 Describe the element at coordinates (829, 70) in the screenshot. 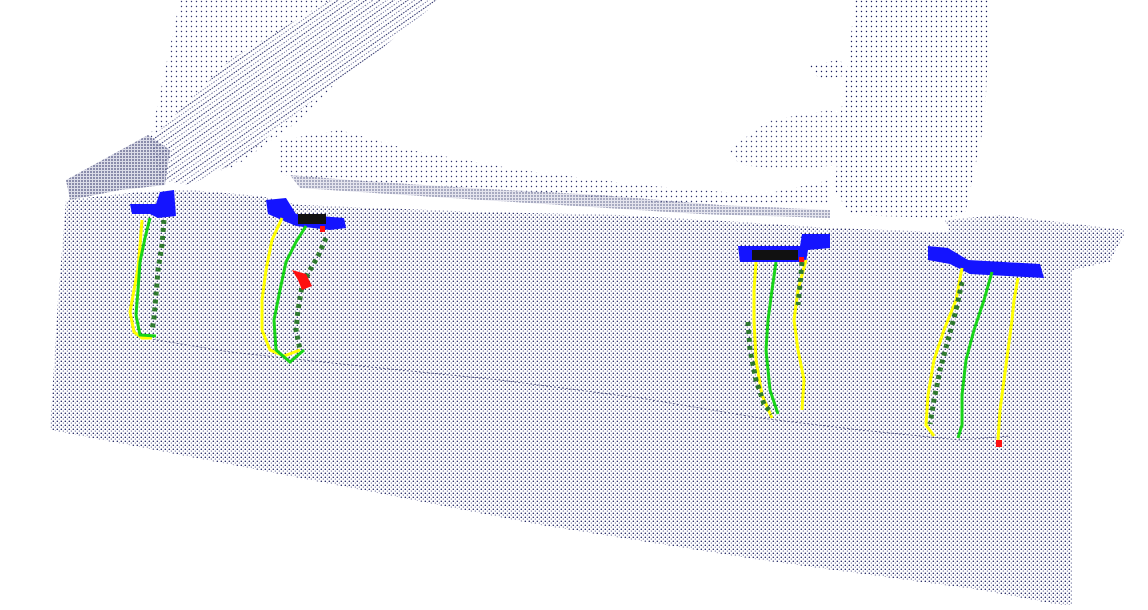

I see `right-top-ledge` at that location.